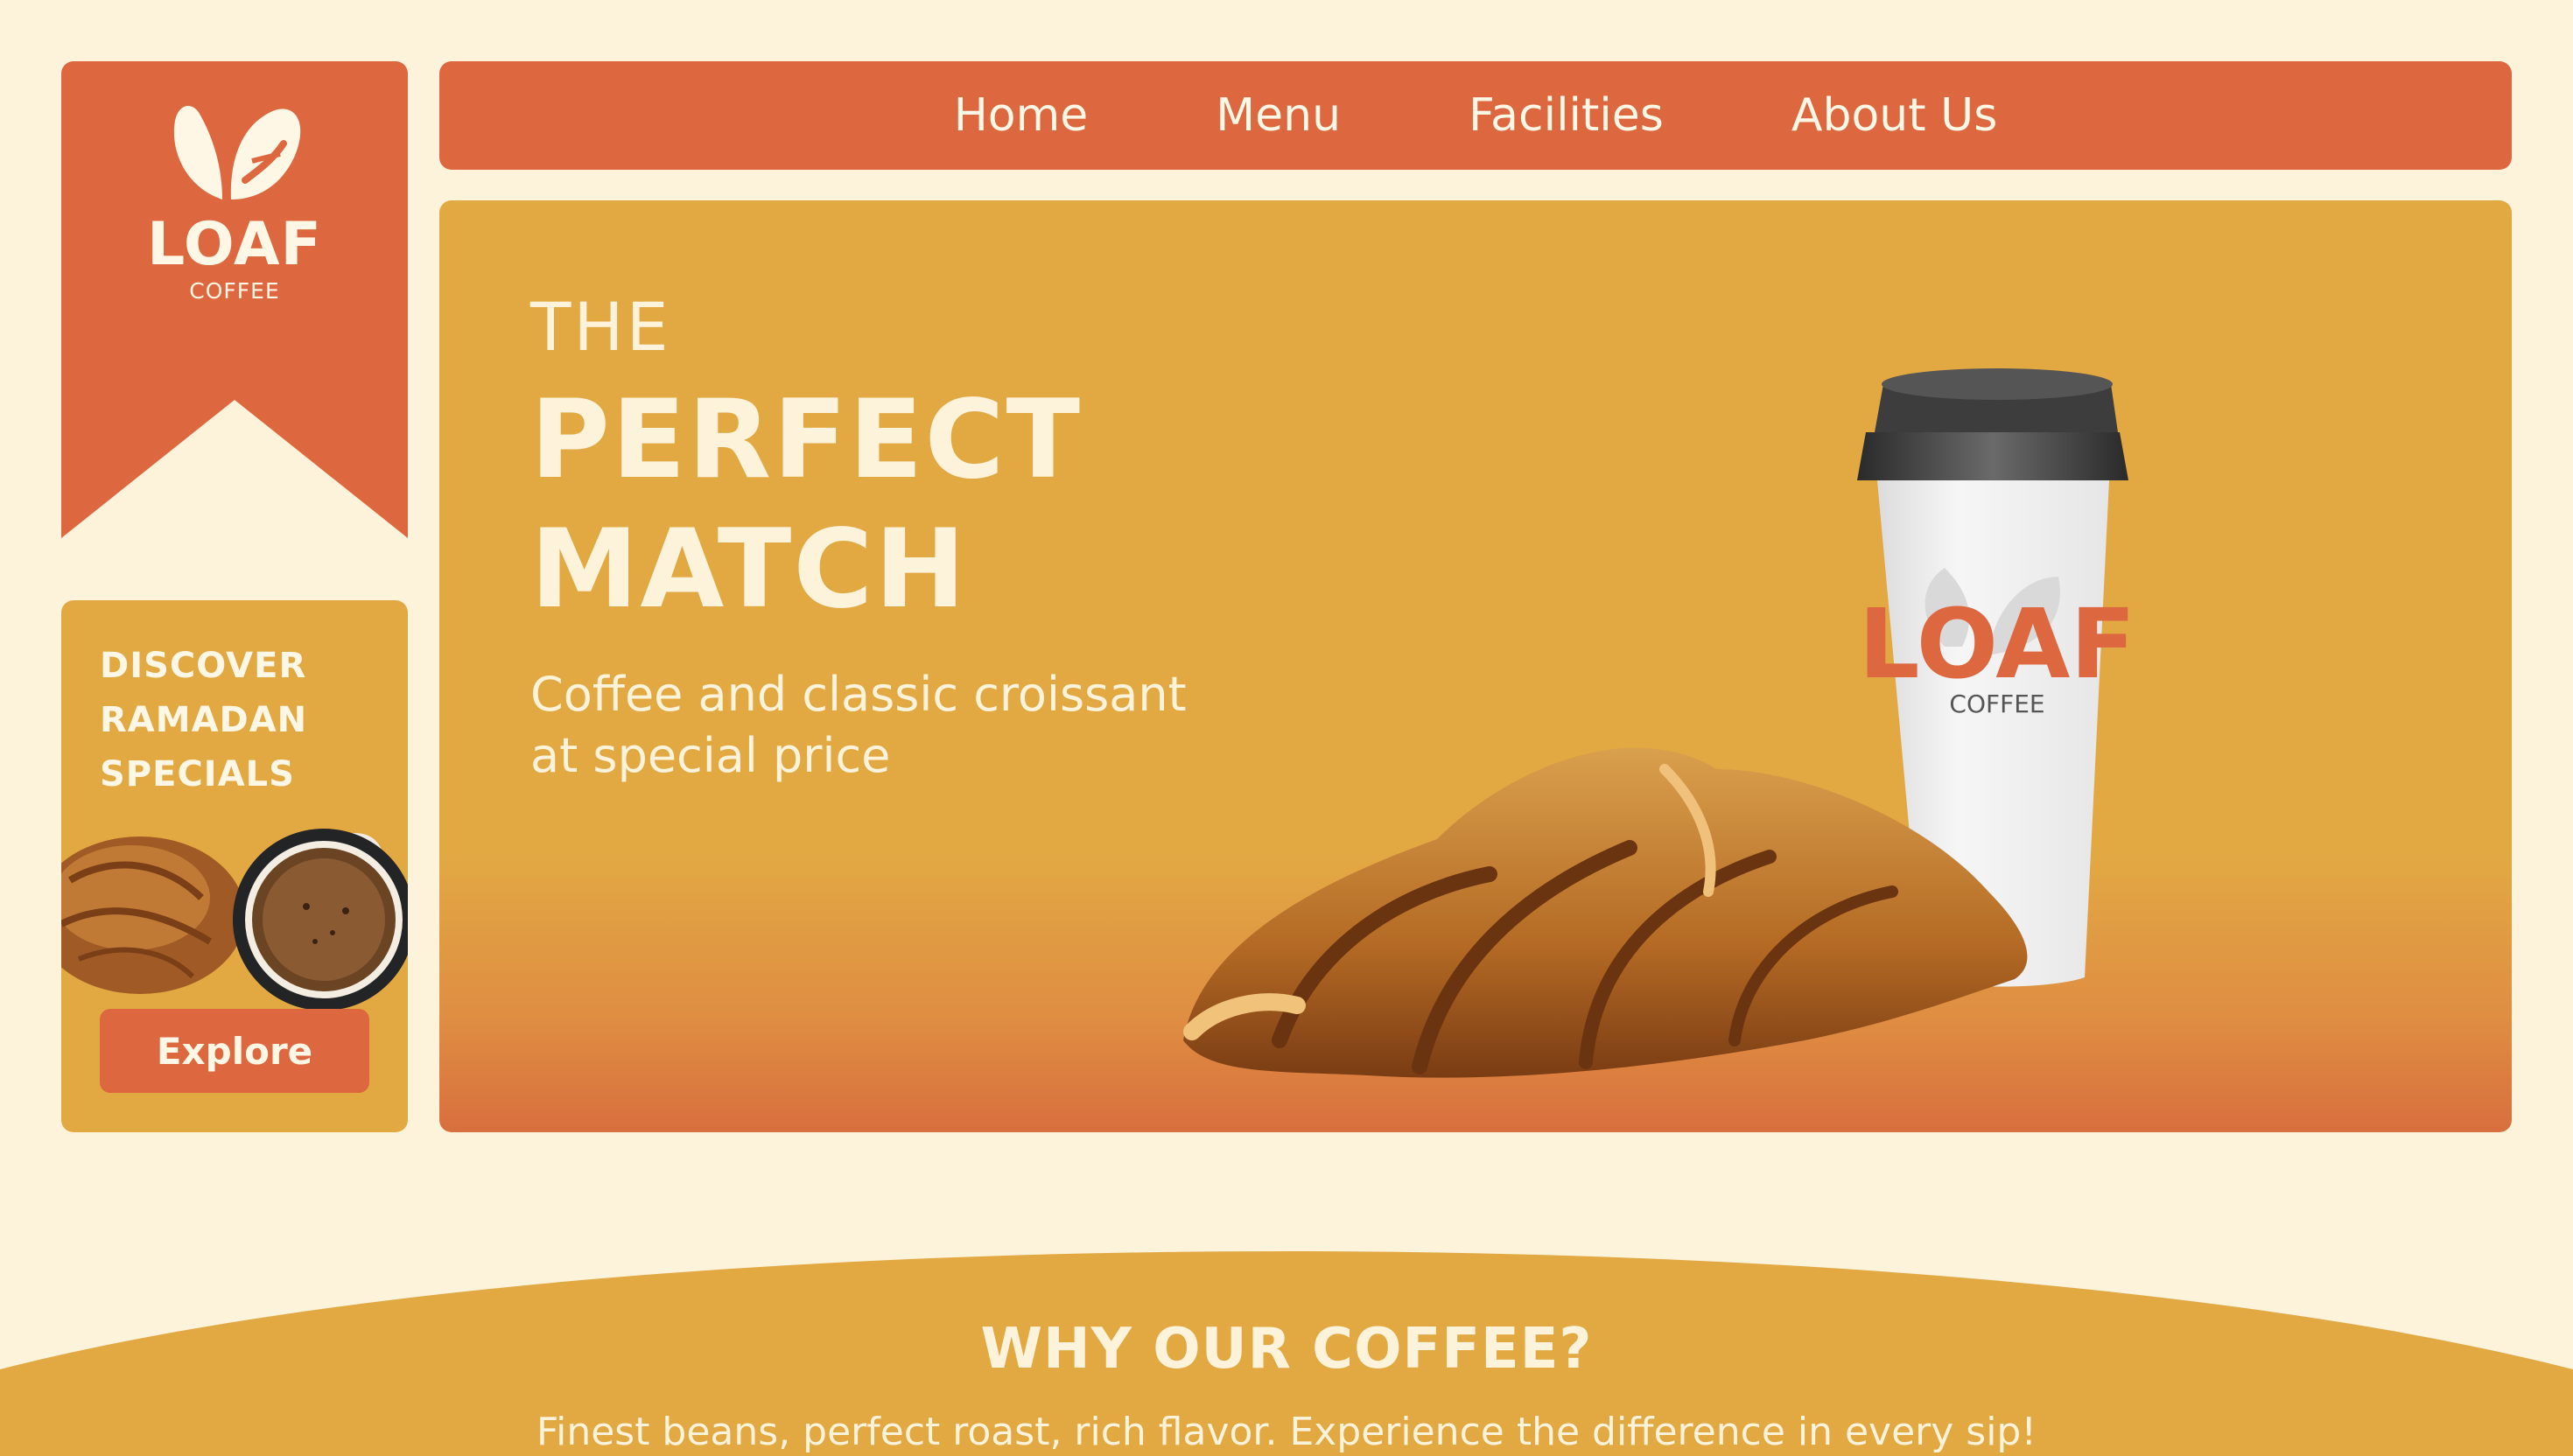  What do you see at coordinates (1021, 115) in the screenshot?
I see `nav-link-home: Home` at bounding box center [1021, 115].